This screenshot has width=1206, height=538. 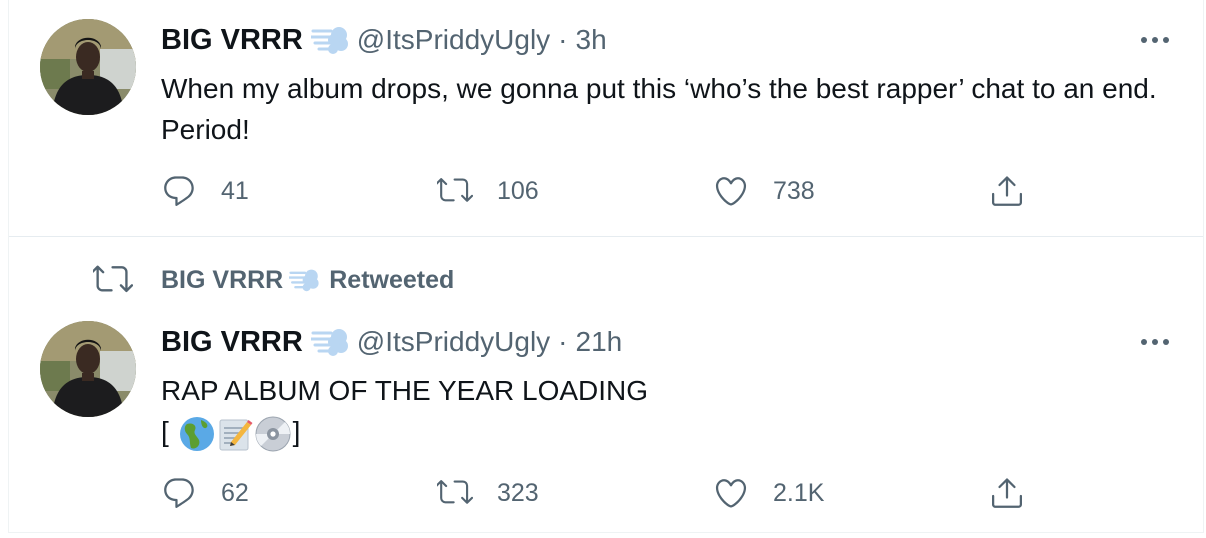 What do you see at coordinates (392, 279) in the screenshot?
I see `retweeted-label: Retweeted` at bounding box center [392, 279].